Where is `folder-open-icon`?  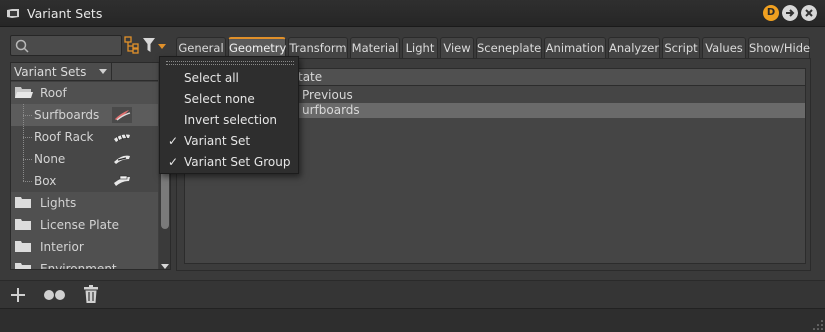 folder-open-icon is located at coordinates (24, 92).